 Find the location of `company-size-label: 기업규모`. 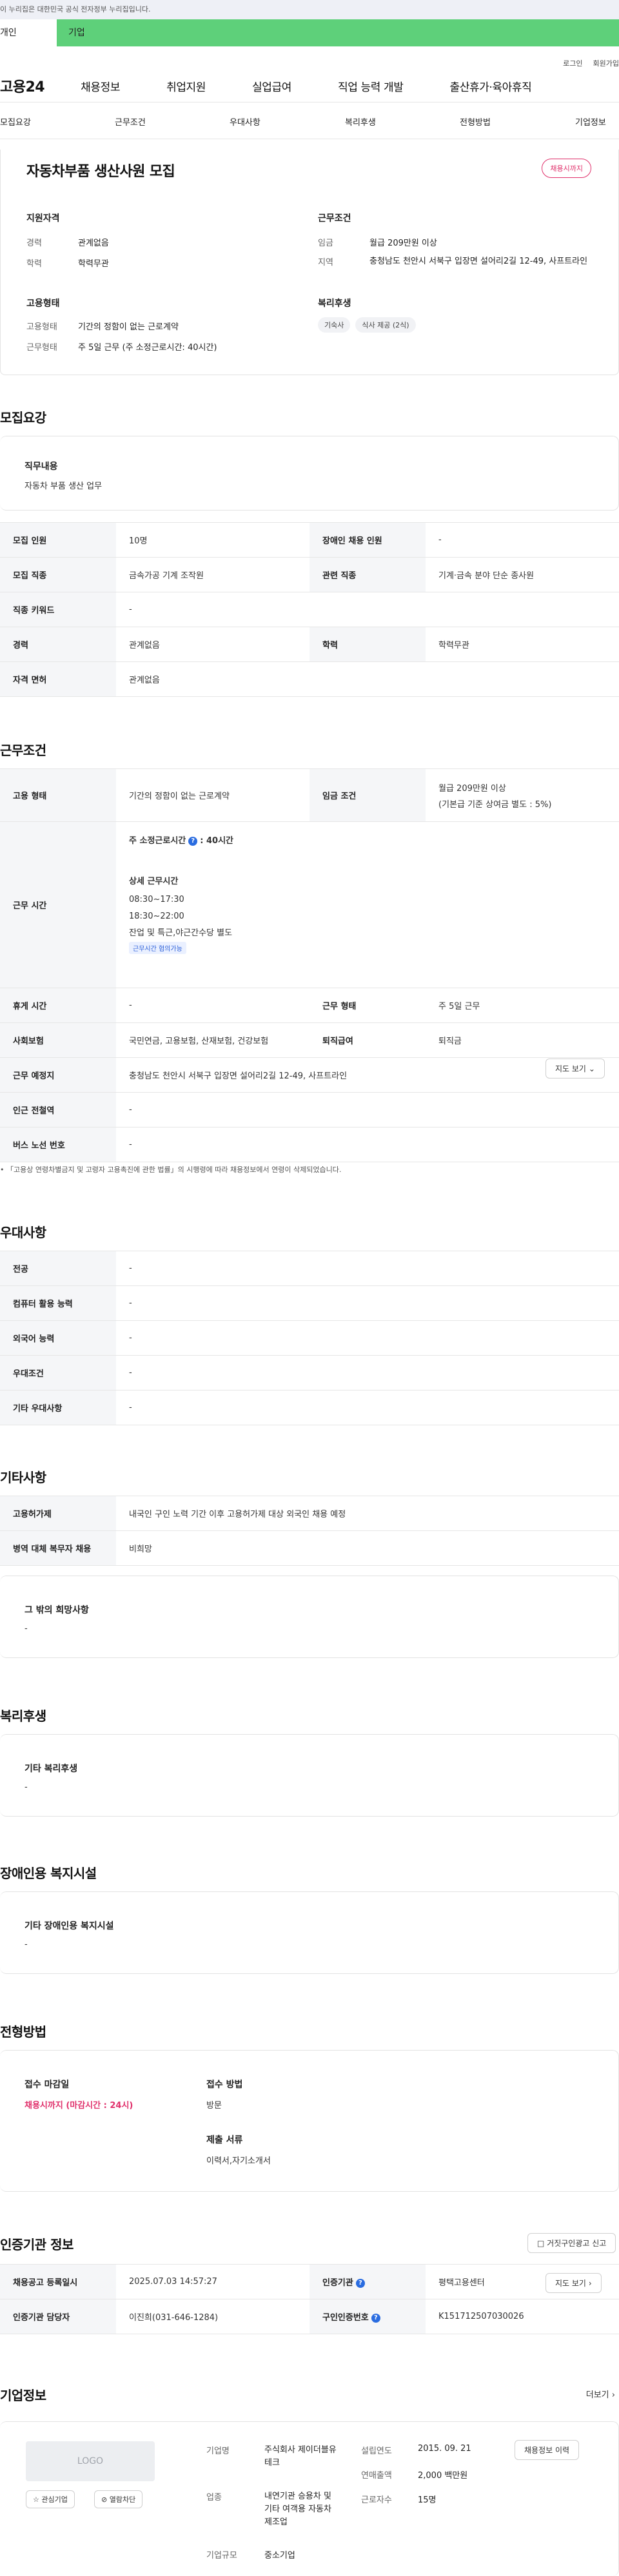

company-size-label: 기업규모 is located at coordinates (221, 2556).